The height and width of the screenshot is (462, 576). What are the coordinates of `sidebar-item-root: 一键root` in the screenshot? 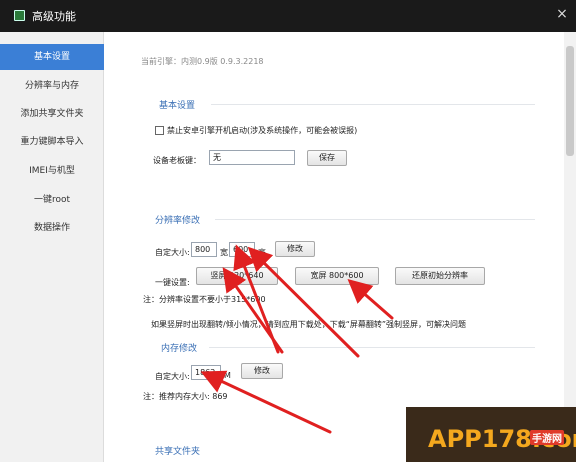 It's located at (52, 200).